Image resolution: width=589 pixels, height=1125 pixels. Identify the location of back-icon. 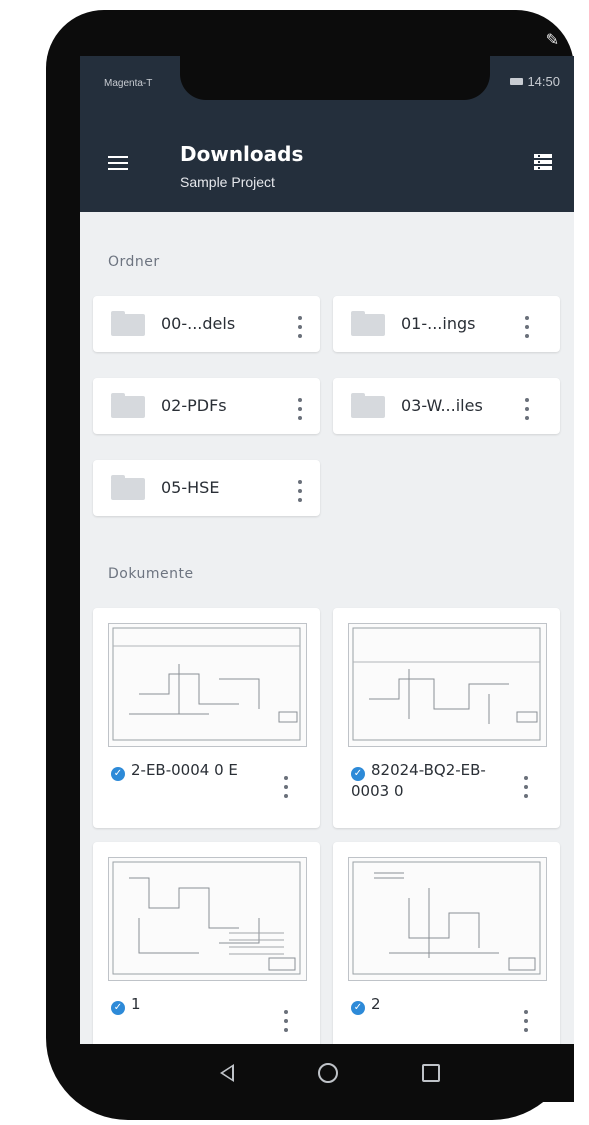
(227, 1073).